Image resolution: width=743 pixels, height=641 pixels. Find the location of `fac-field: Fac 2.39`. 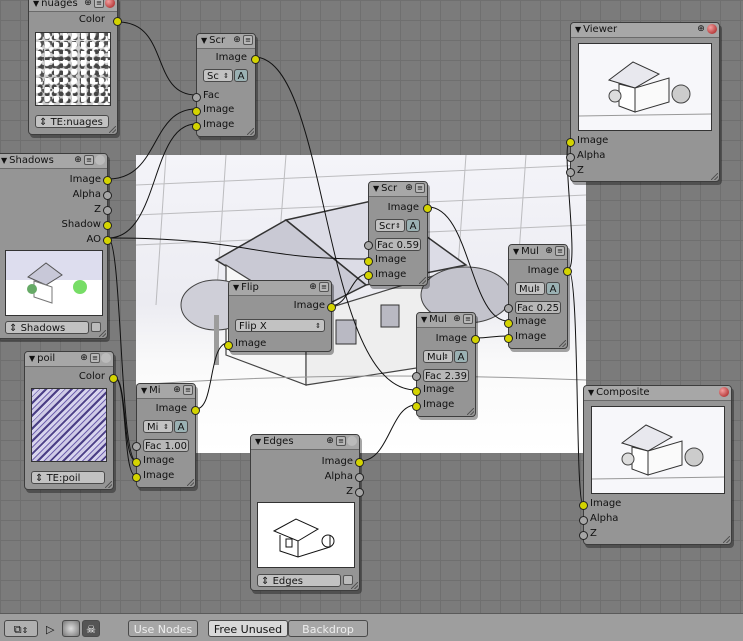

fac-field: Fac 2.39 is located at coordinates (446, 375).